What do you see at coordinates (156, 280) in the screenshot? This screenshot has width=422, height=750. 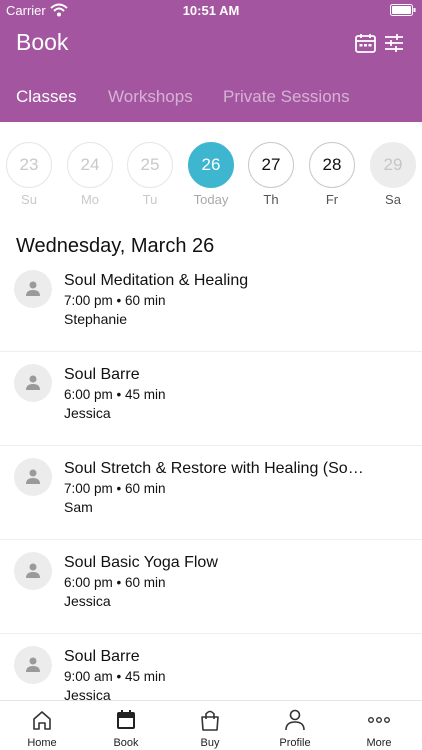 I see `class-name: Soul Meditation & Healing` at bounding box center [156, 280].